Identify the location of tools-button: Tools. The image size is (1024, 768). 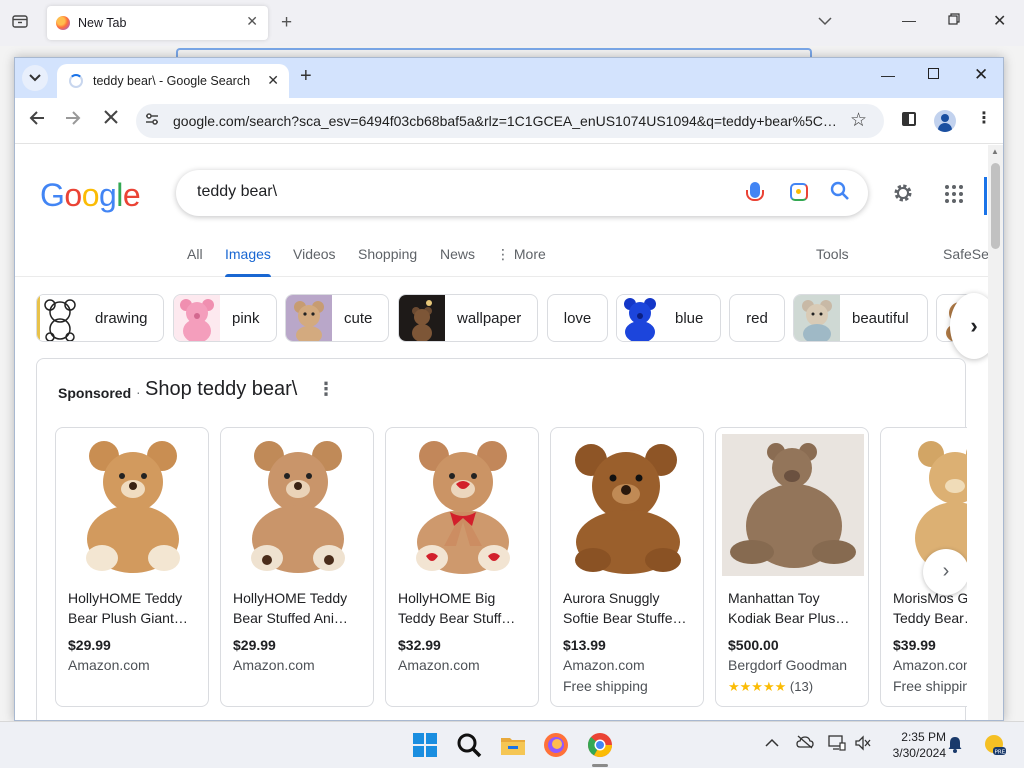
(832, 261).